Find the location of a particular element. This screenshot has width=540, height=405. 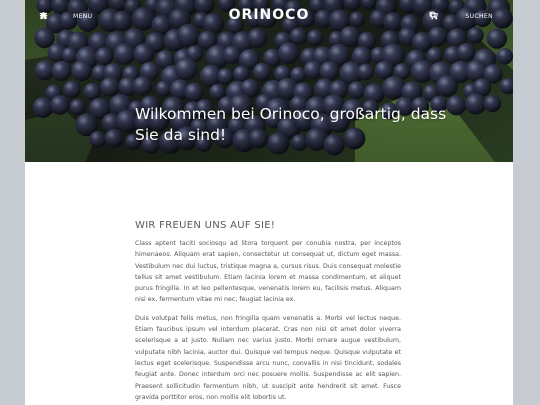

section-heading: WIR FREUEN UNS AUF SIE! is located at coordinates (205, 225).